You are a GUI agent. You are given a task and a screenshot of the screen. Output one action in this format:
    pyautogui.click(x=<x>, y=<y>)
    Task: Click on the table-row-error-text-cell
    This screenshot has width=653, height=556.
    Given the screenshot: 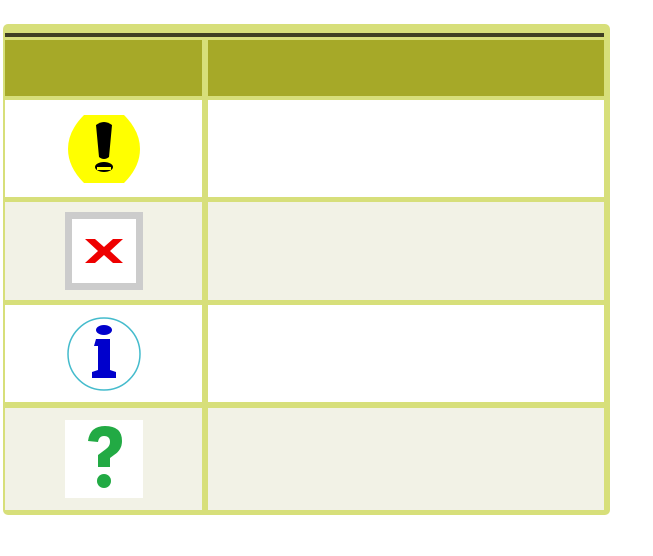 What is the action you would take?
    pyautogui.click(x=406, y=251)
    